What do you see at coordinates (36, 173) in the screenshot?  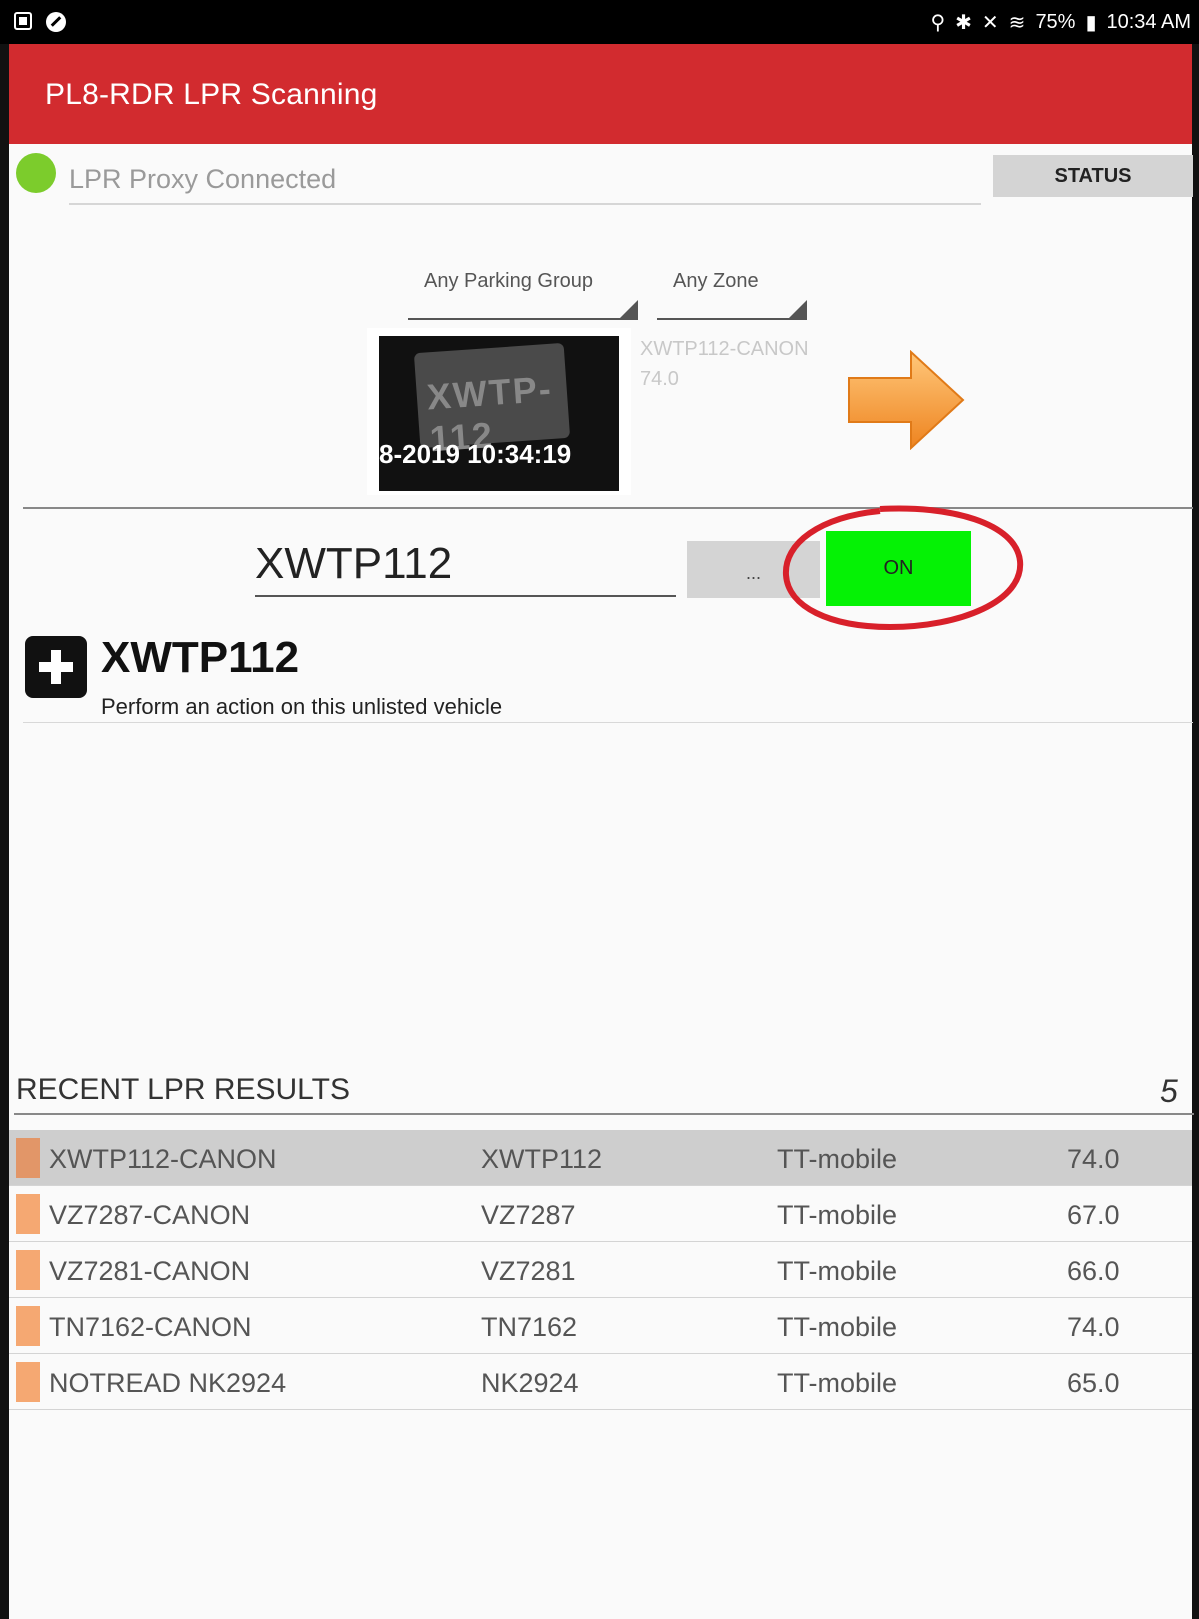 I see `connection-status-indicator` at bounding box center [36, 173].